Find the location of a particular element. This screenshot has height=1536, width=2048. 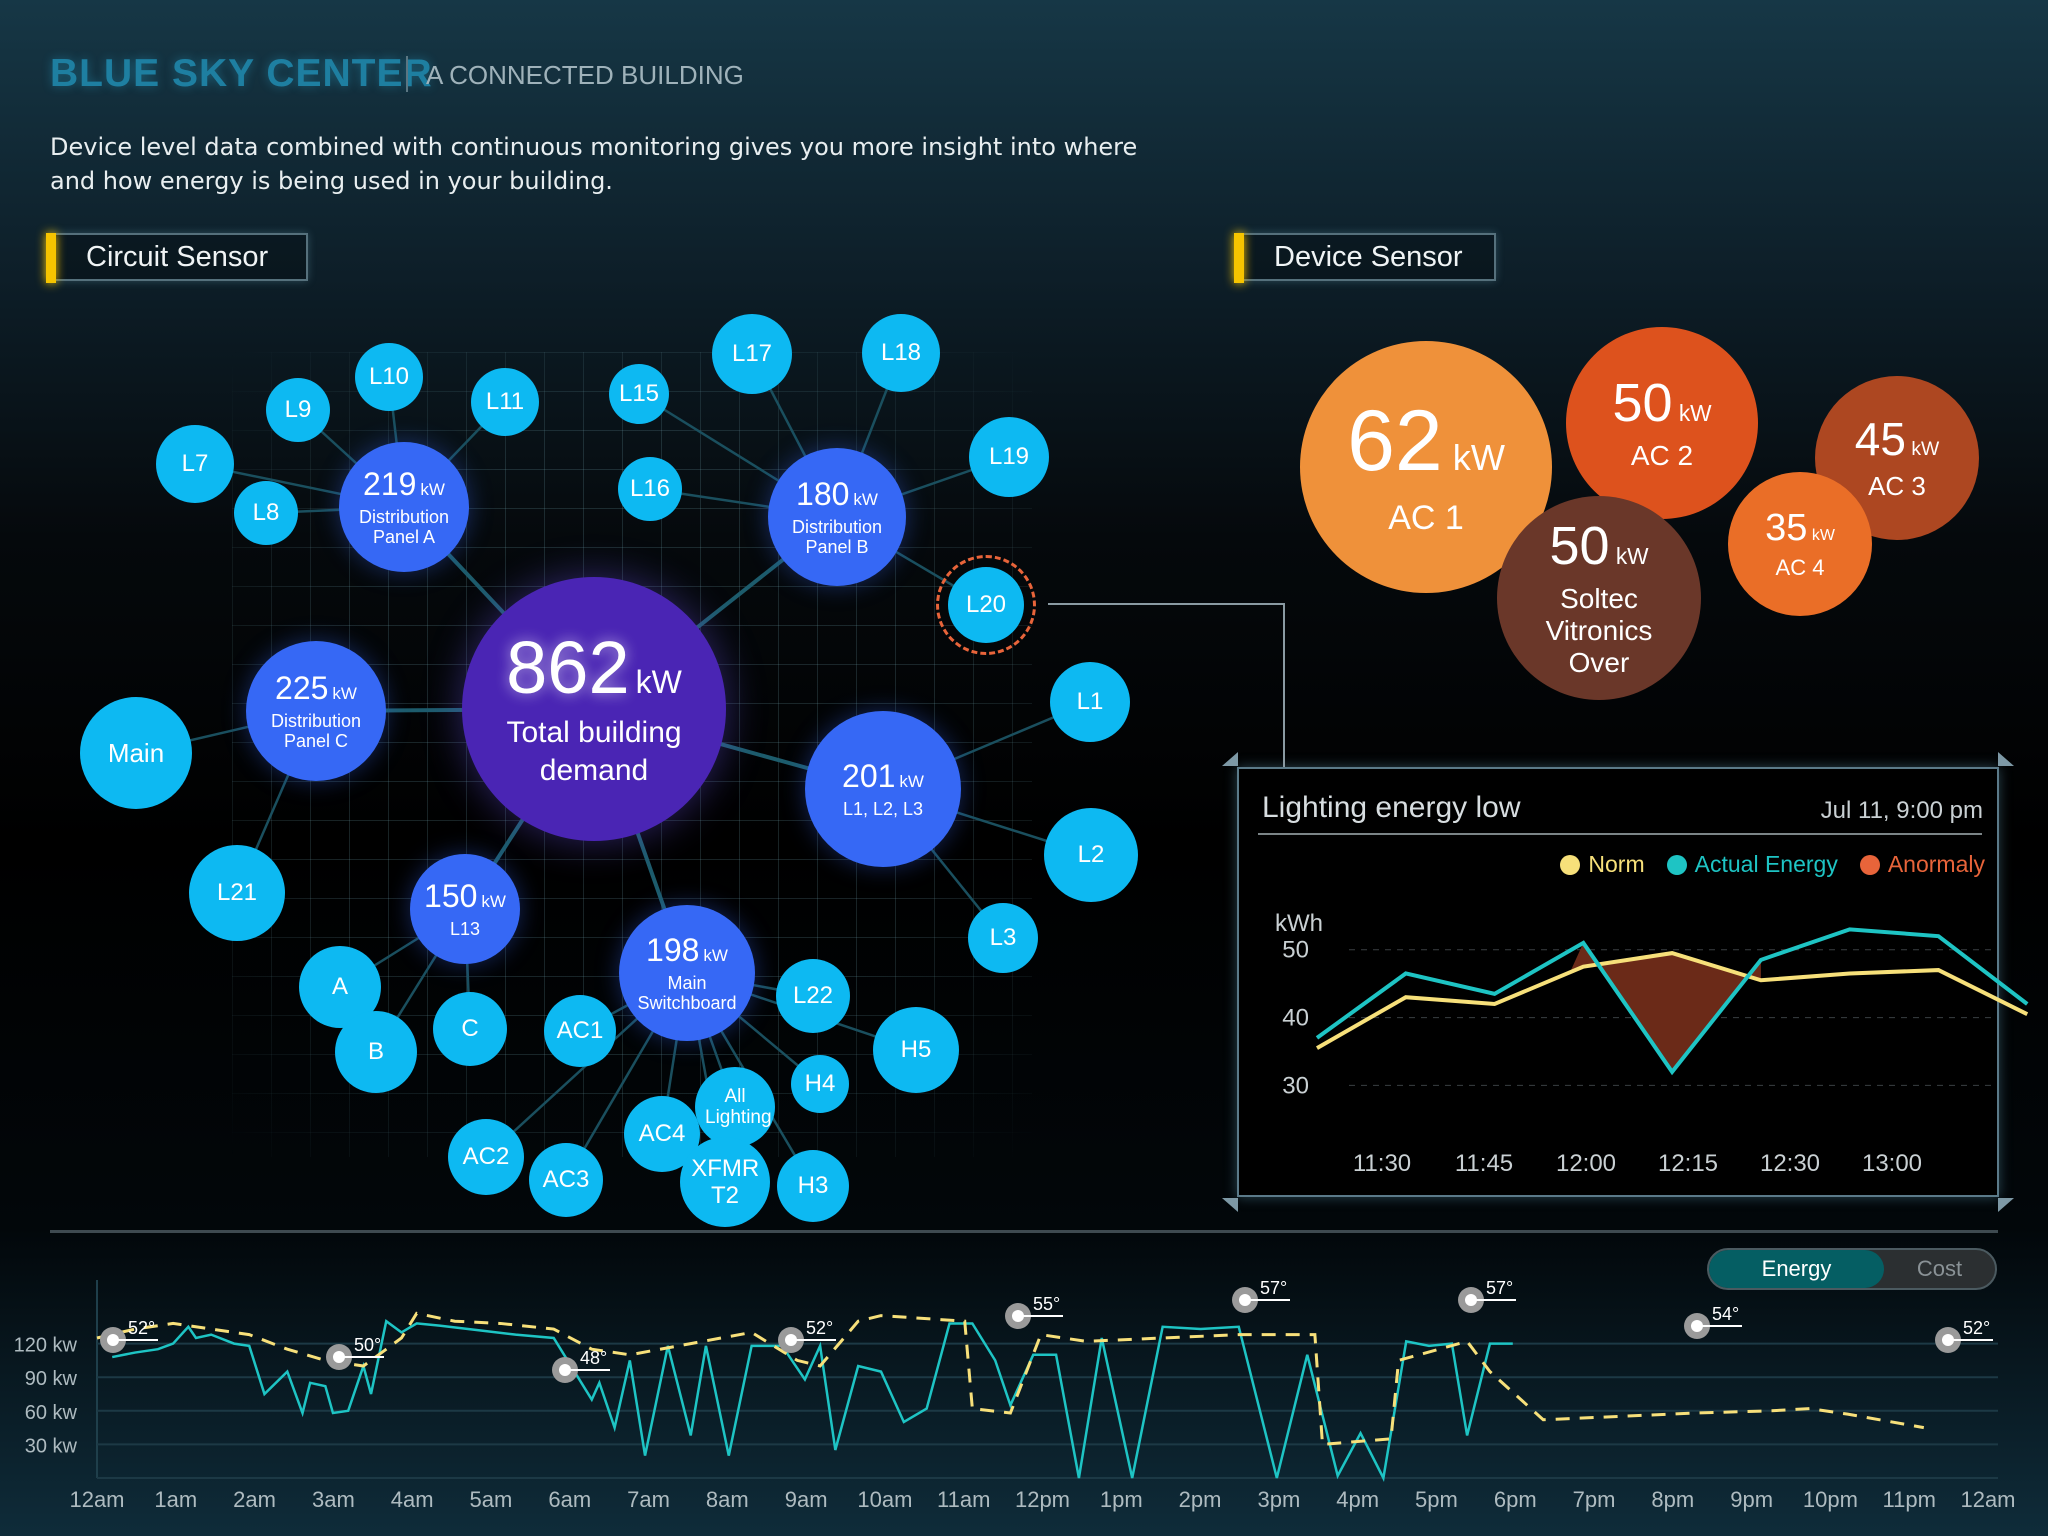

x-tick-label: 7pm is located at coordinates (1594, 1499).